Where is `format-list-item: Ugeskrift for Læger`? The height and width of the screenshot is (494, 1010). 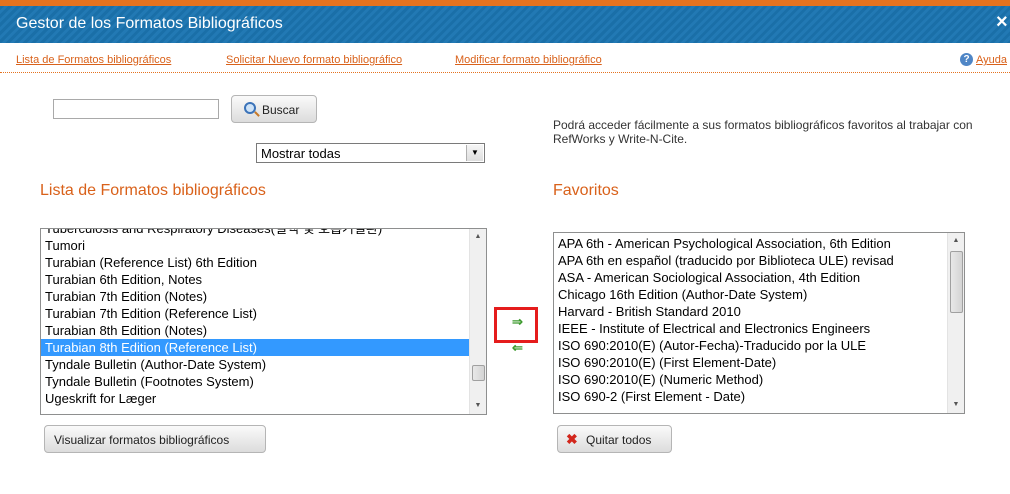 format-list-item: Ugeskrift for Læger is located at coordinates (255, 398).